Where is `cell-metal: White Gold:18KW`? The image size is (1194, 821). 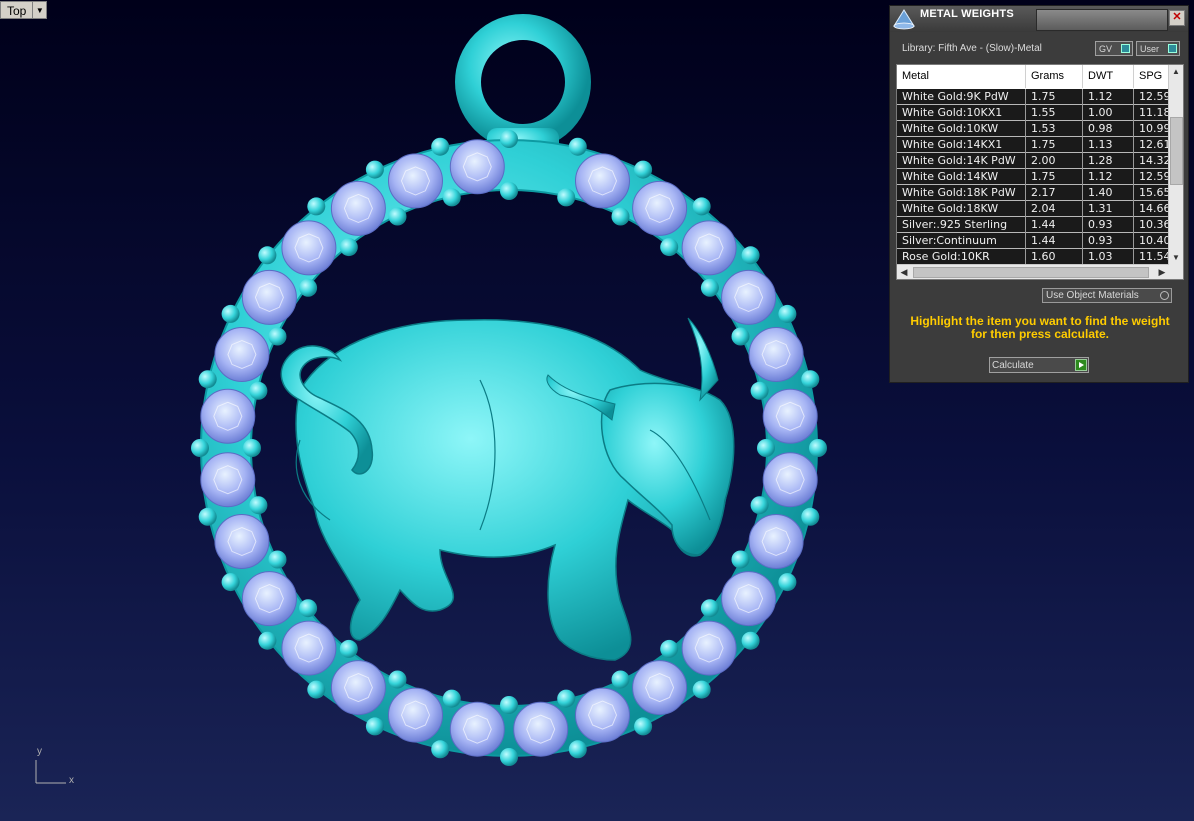
cell-metal: White Gold:18KW is located at coordinates (961, 209).